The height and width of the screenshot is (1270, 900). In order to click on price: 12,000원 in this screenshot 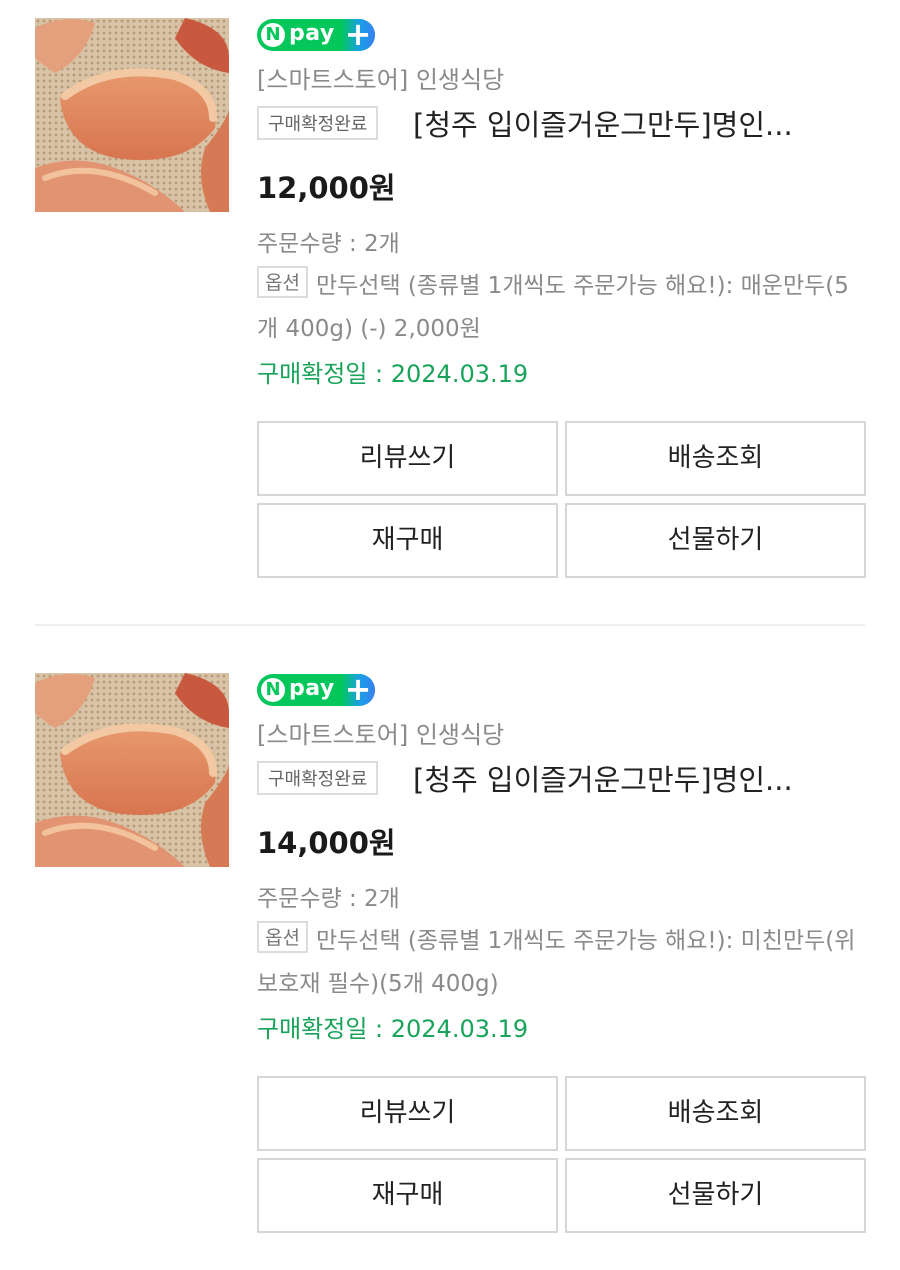, I will do `click(326, 188)`.